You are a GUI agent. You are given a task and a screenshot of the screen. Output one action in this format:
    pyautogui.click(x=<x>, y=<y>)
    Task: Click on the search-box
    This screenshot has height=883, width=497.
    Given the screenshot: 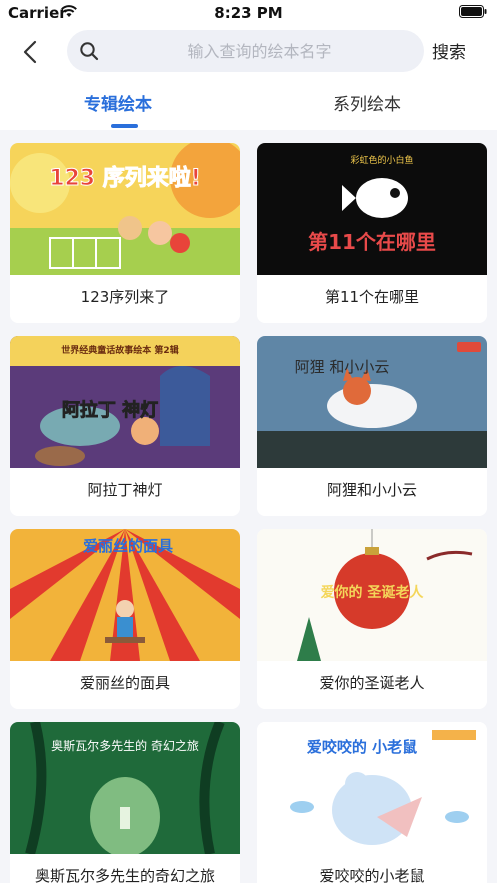 What is the action you would take?
    pyautogui.click(x=245, y=51)
    